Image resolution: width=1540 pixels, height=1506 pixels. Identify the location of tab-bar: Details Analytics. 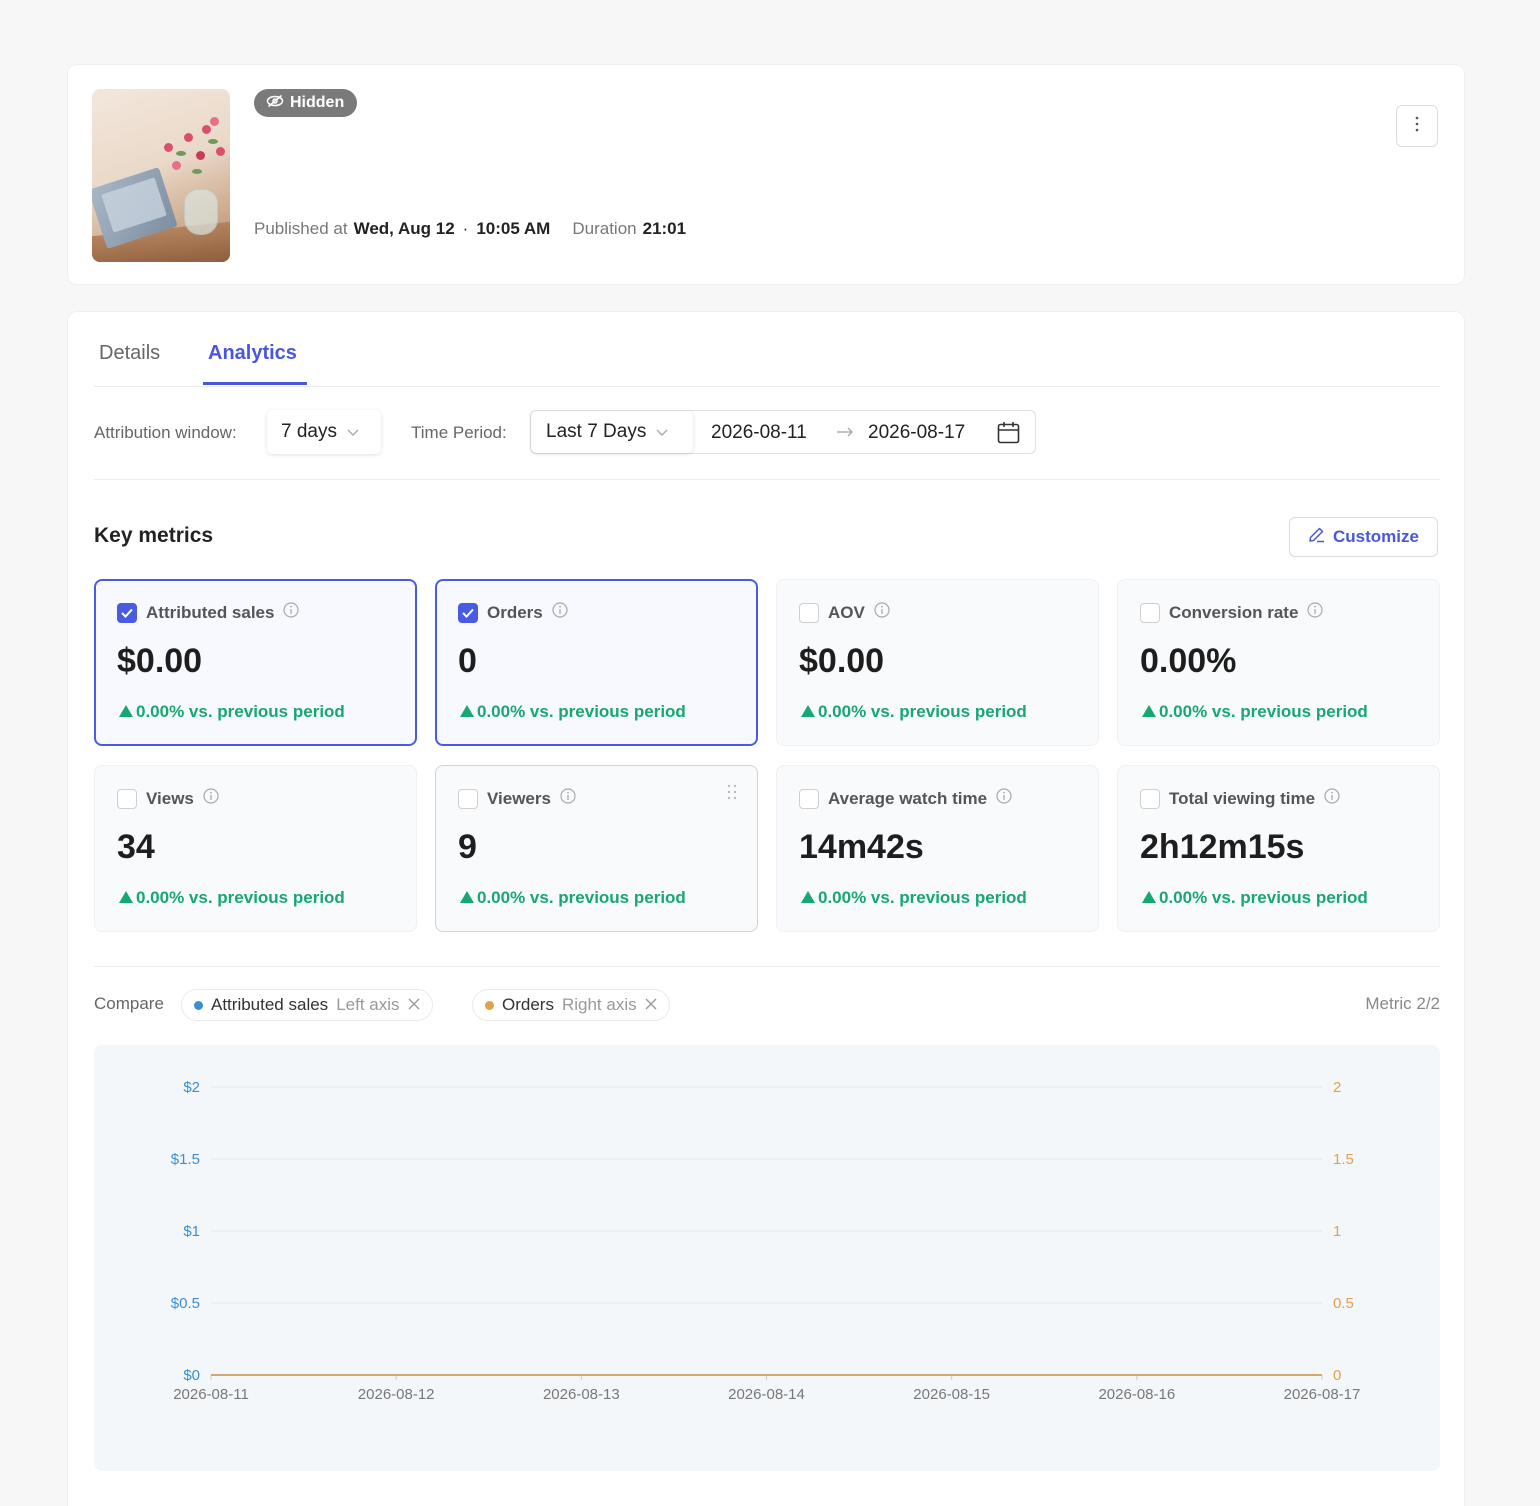
(767, 349).